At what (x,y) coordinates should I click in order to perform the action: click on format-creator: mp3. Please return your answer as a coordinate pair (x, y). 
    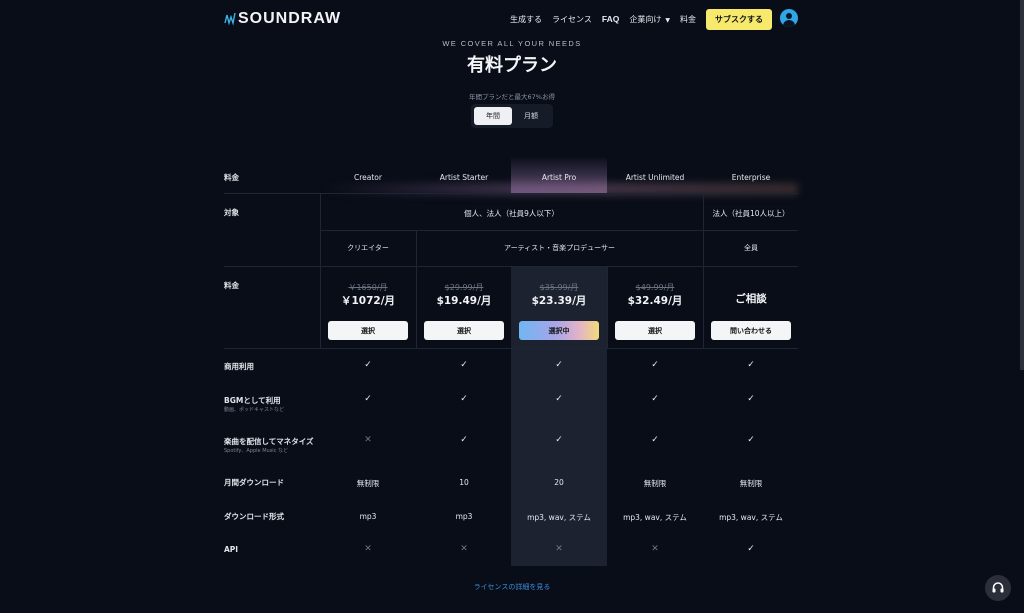
    Looking at the image, I should click on (368, 516).